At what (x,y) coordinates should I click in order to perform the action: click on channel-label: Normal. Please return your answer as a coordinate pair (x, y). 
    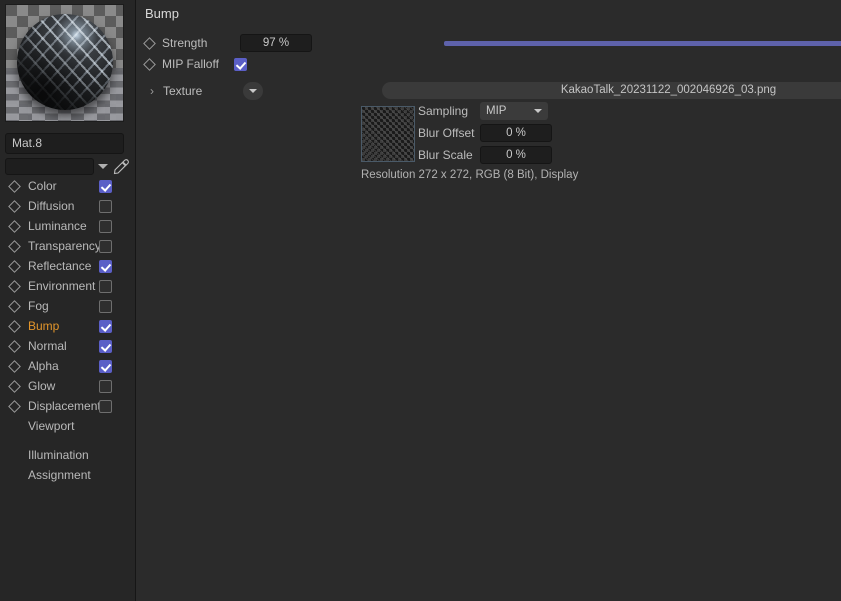
    Looking at the image, I should click on (47, 346).